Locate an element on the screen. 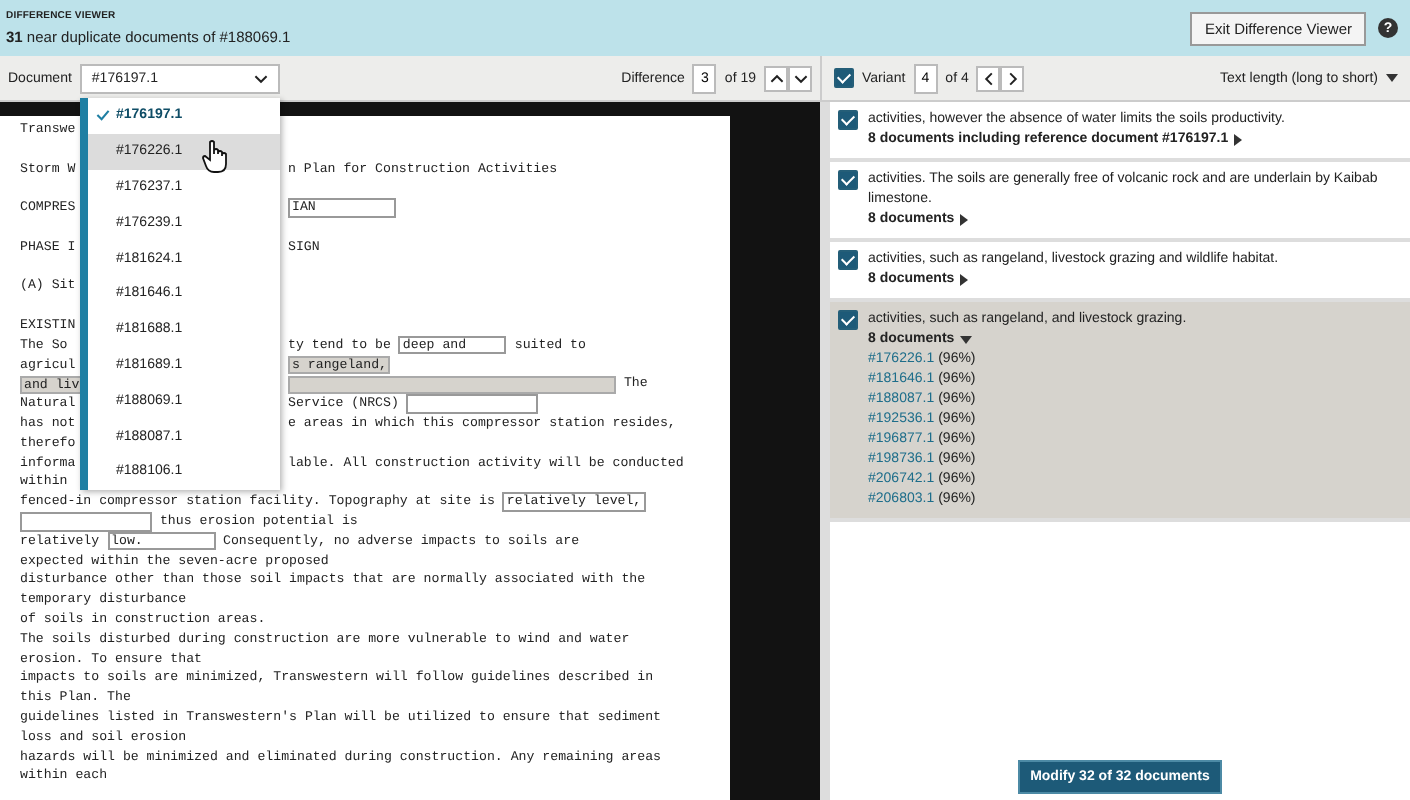 The image size is (1410, 800). next-difference-button is located at coordinates (800, 78).